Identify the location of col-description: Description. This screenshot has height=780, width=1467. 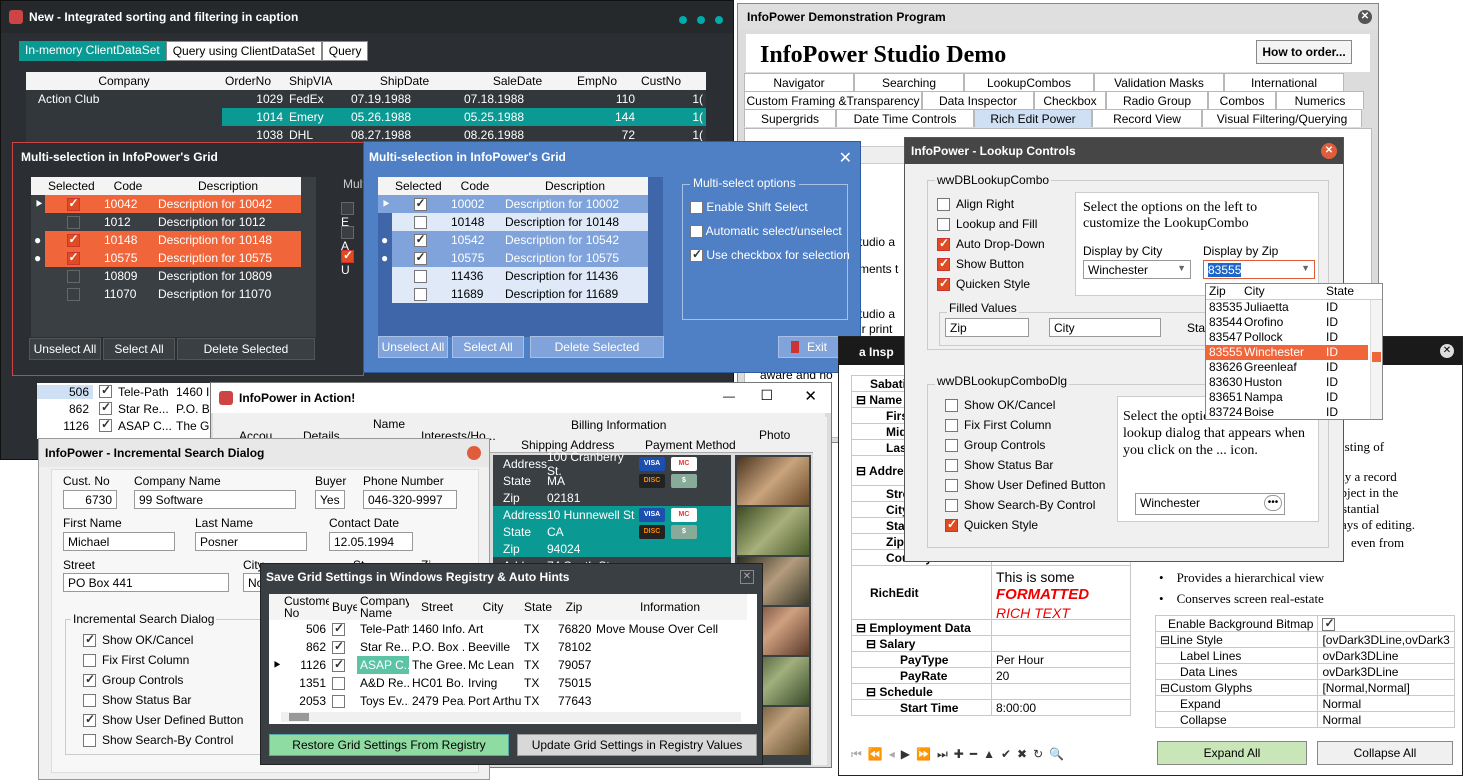
(228, 186).